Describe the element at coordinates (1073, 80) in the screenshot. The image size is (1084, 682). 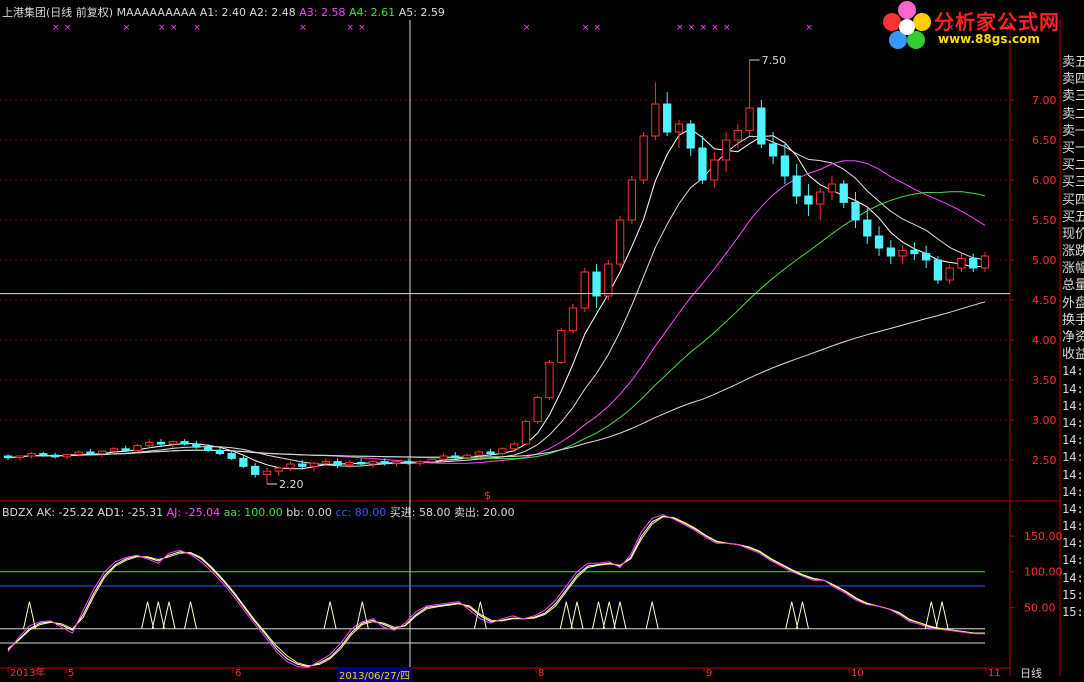
I see `quote-label: 卖四` at that location.